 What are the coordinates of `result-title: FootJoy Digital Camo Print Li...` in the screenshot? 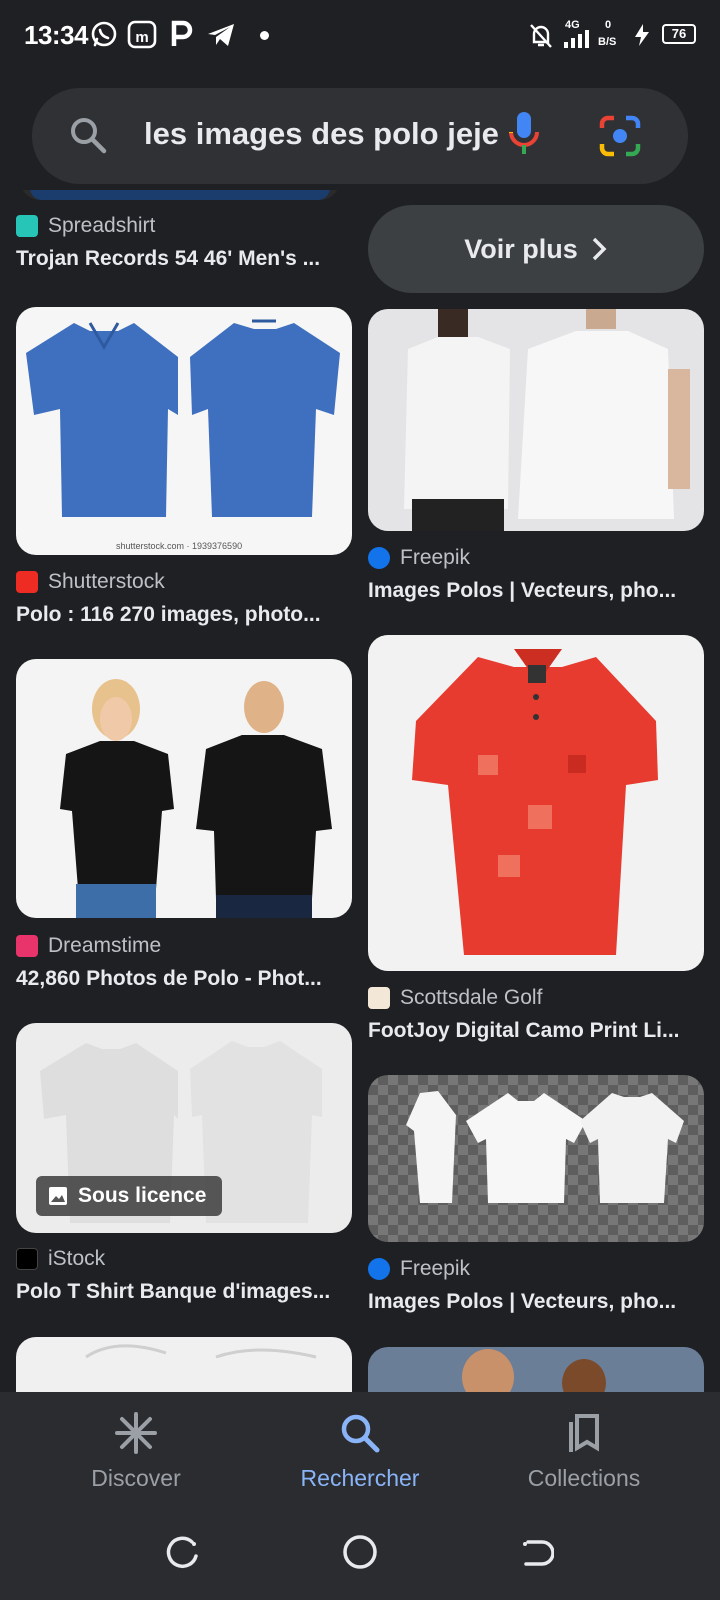 It's located at (533, 1031).